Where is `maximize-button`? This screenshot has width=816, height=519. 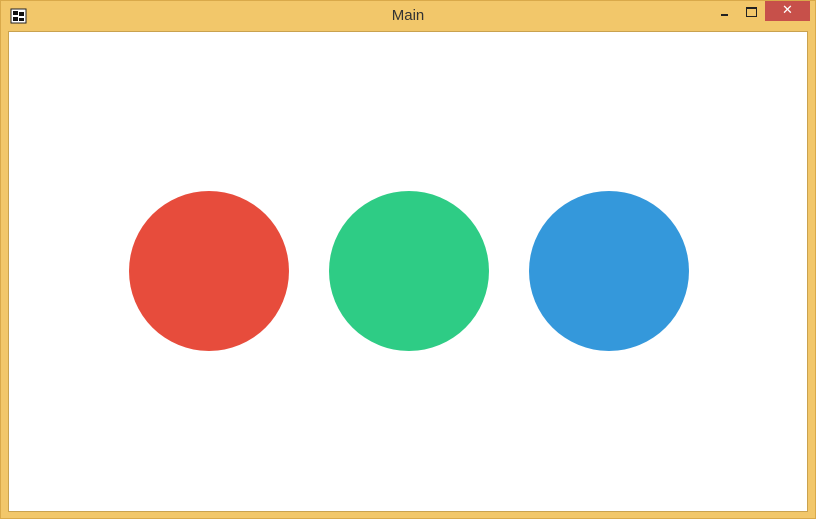 maximize-button is located at coordinates (751, 11).